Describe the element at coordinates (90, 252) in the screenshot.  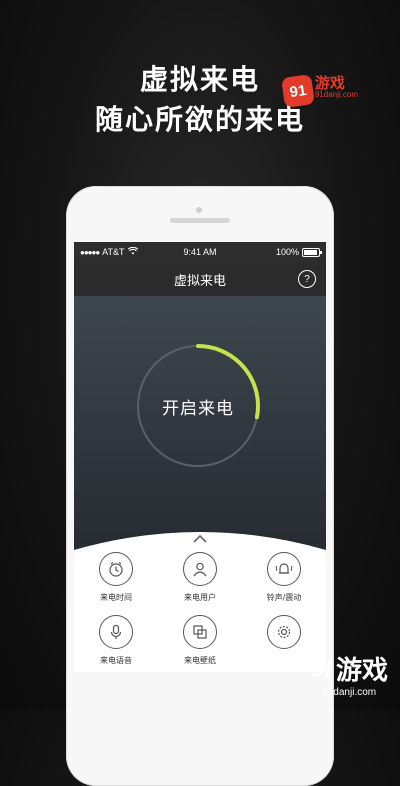
I see `signal-icon: ●●●●●` at that location.